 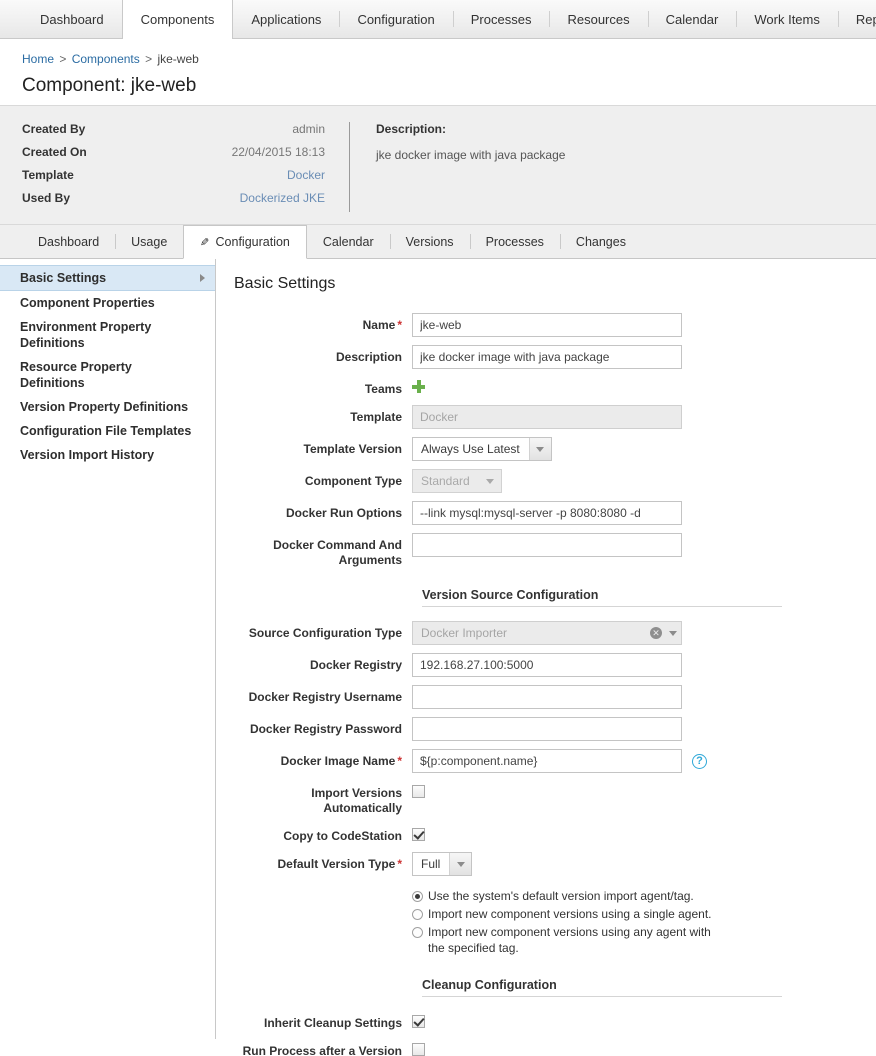 What do you see at coordinates (149, 241) in the screenshot?
I see `tab-usage: Usage` at bounding box center [149, 241].